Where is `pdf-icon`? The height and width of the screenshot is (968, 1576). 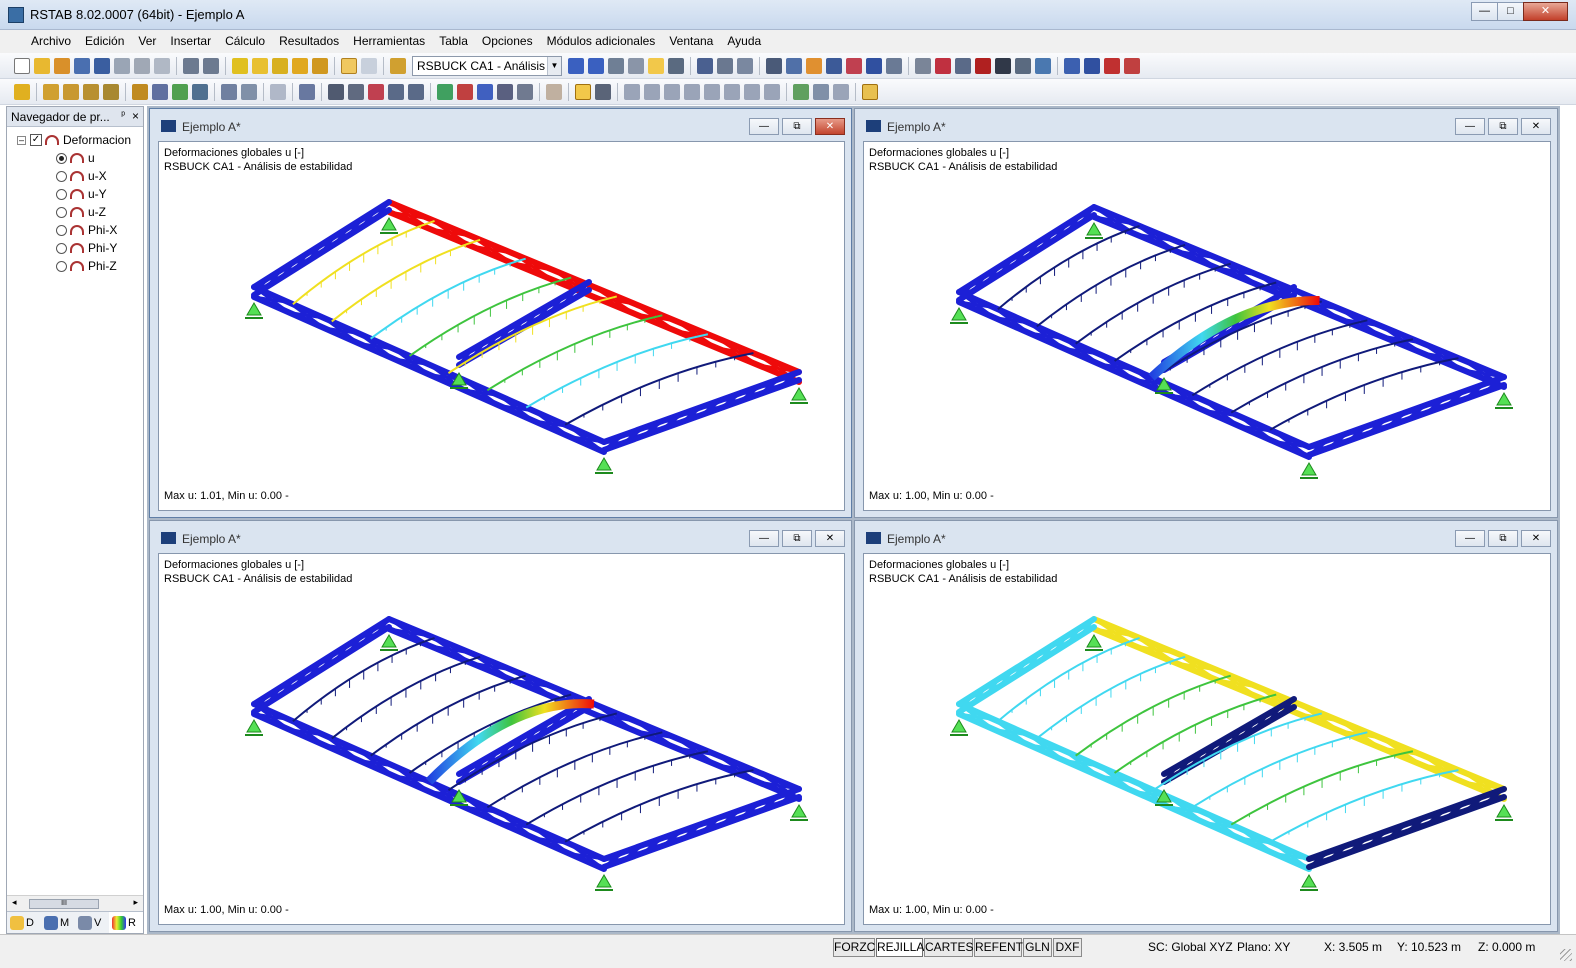
pdf-icon is located at coordinates (1112, 65).